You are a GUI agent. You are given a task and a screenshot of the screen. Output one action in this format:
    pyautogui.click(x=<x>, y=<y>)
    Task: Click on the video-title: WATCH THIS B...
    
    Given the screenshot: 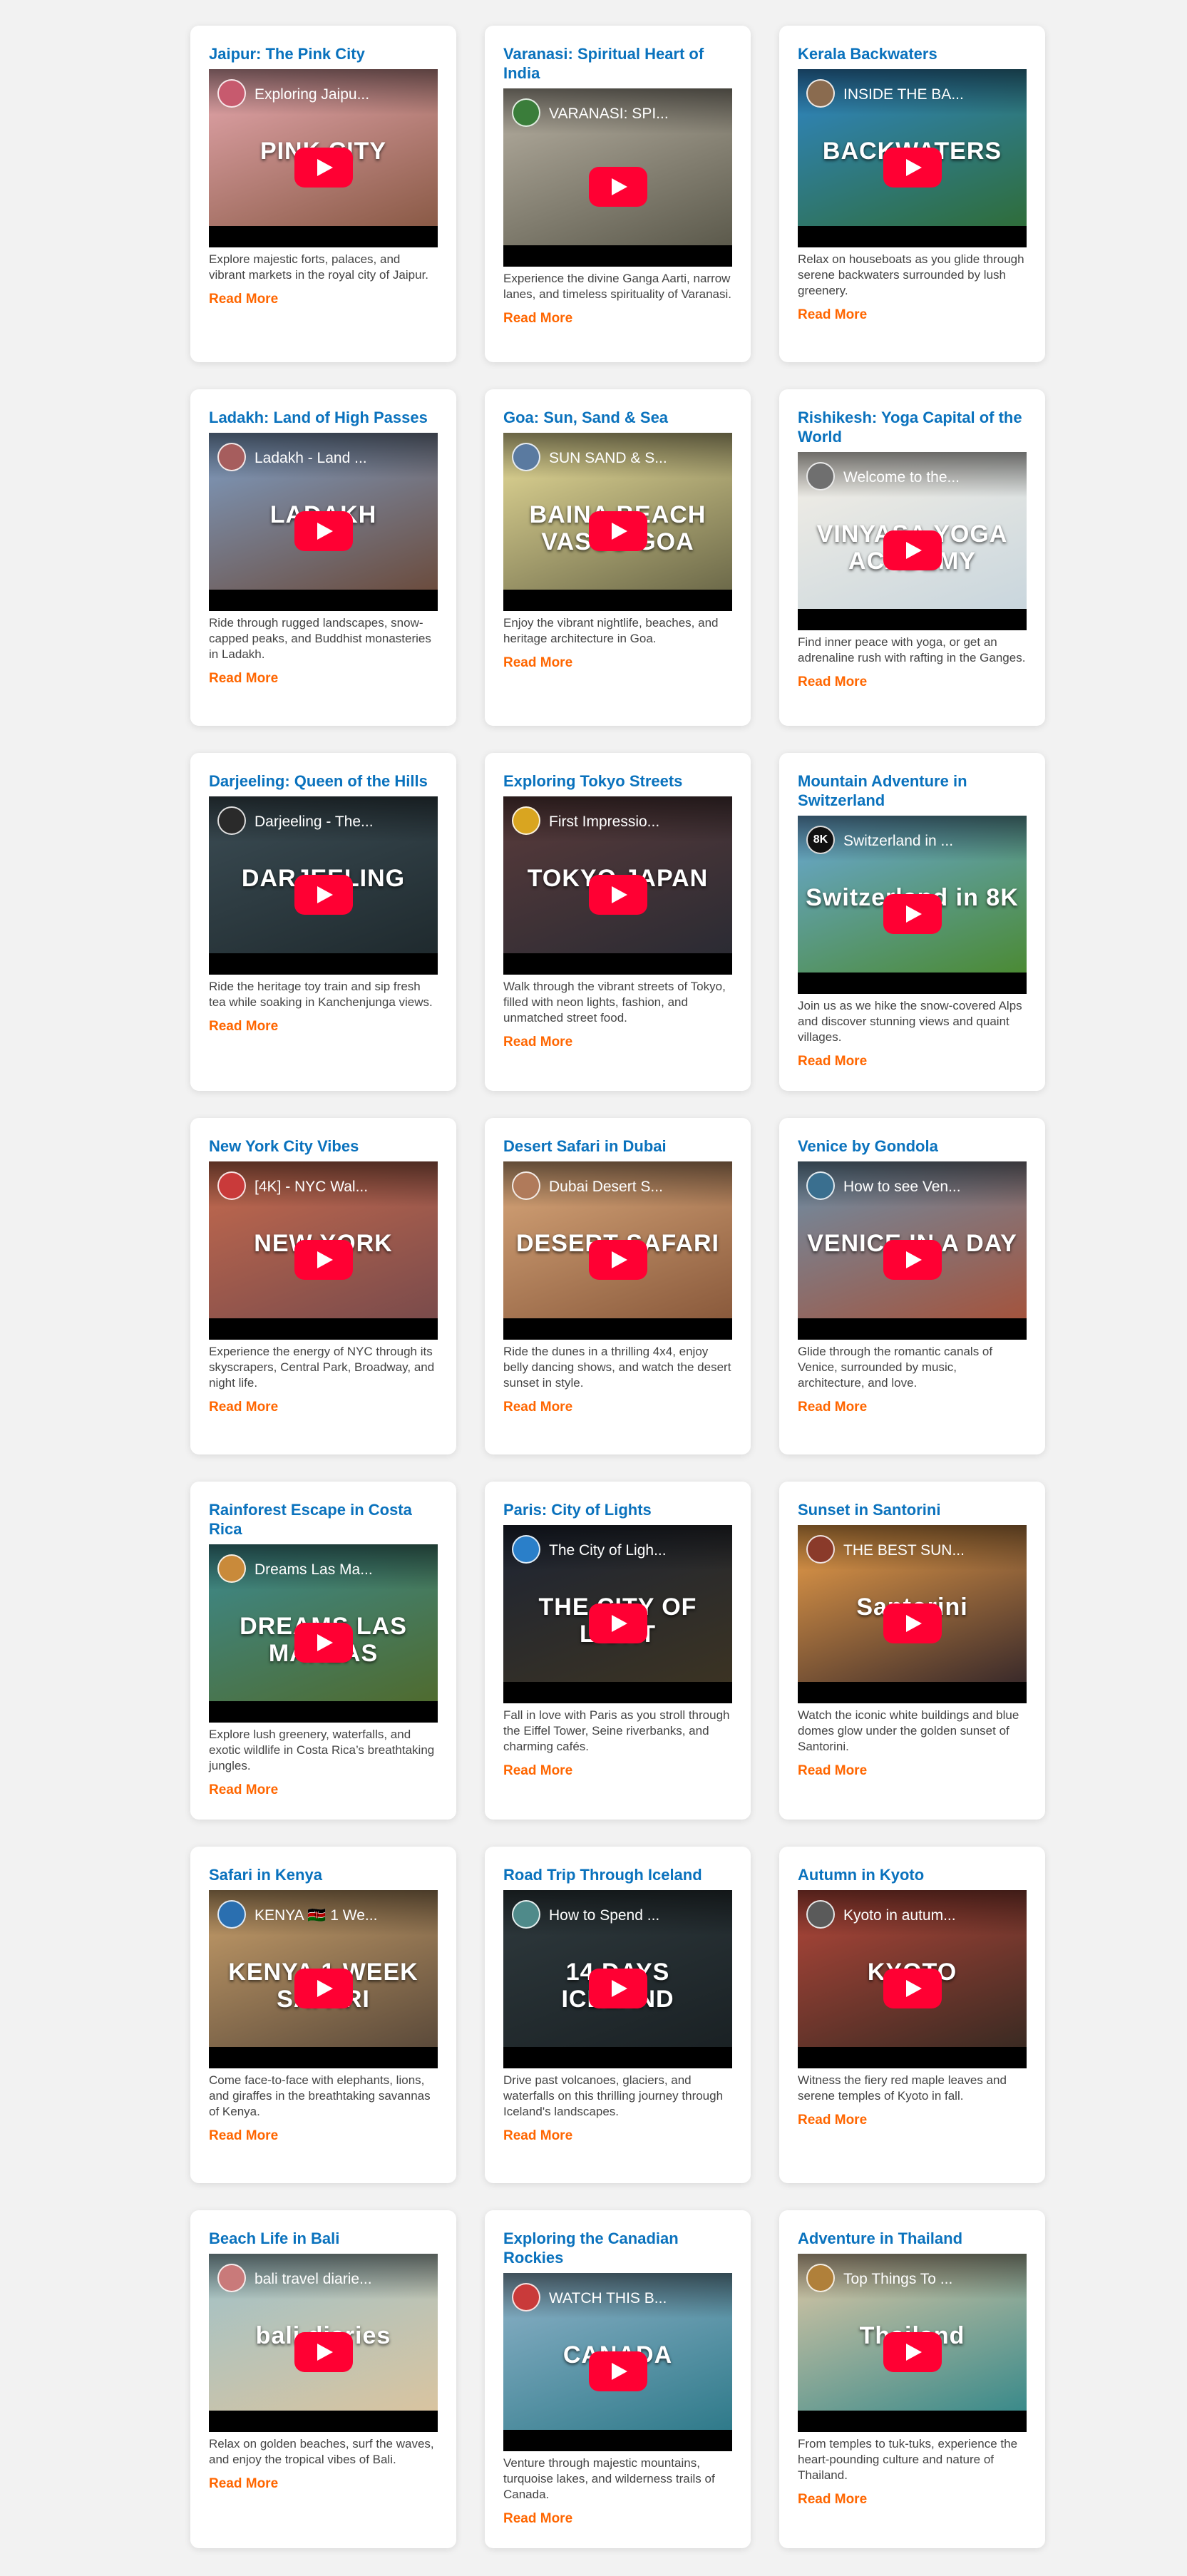 What is the action you would take?
    pyautogui.click(x=636, y=2298)
    